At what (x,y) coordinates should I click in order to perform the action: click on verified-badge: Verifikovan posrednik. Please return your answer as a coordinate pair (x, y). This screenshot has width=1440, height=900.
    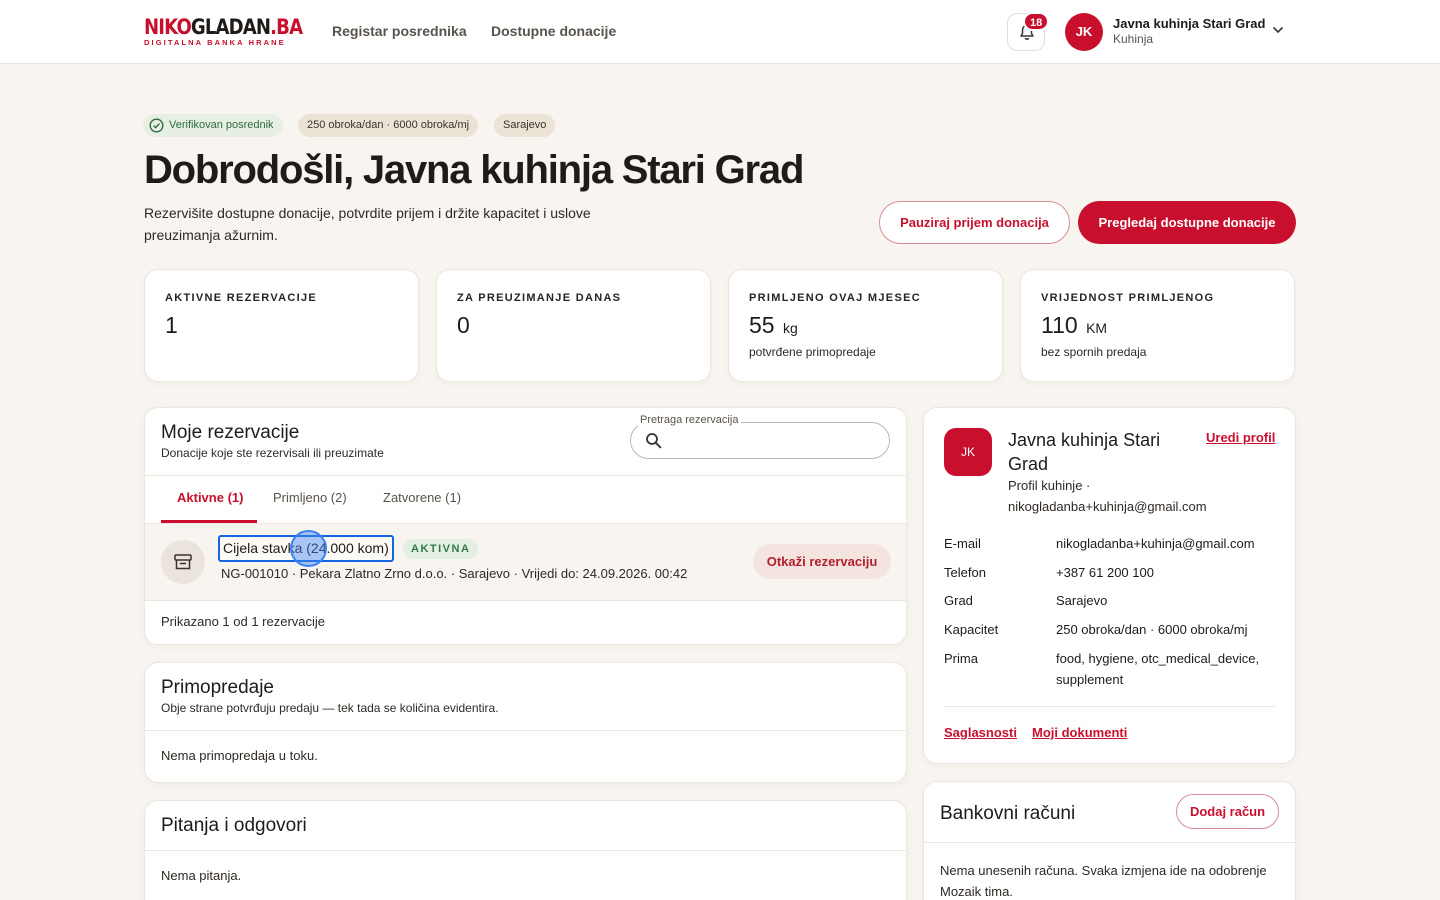
    Looking at the image, I should click on (213, 125).